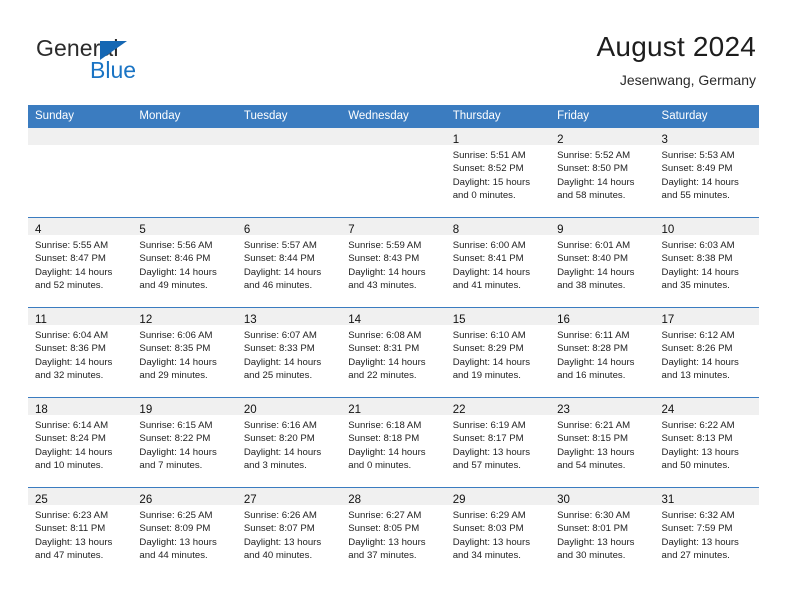 The height and width of the screenshot is (612, 792). What do you see at coordinates (121, 60) in the screenshot?
I see `general-blue-logo: General Blue` at bounding box center [121, 60].